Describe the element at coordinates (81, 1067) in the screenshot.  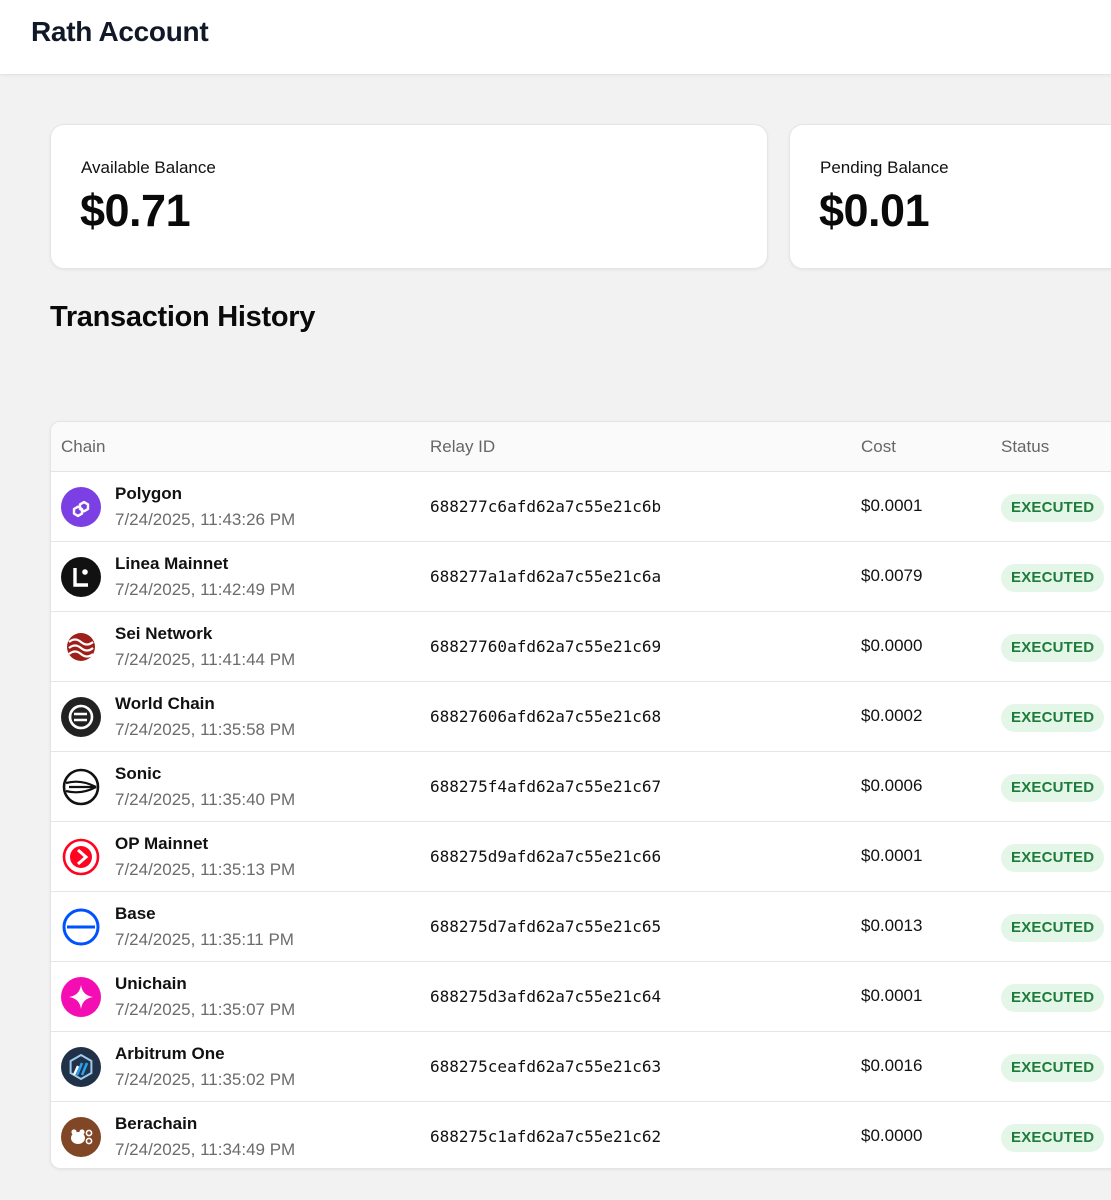
I see `arbitrum-icon` at that location.